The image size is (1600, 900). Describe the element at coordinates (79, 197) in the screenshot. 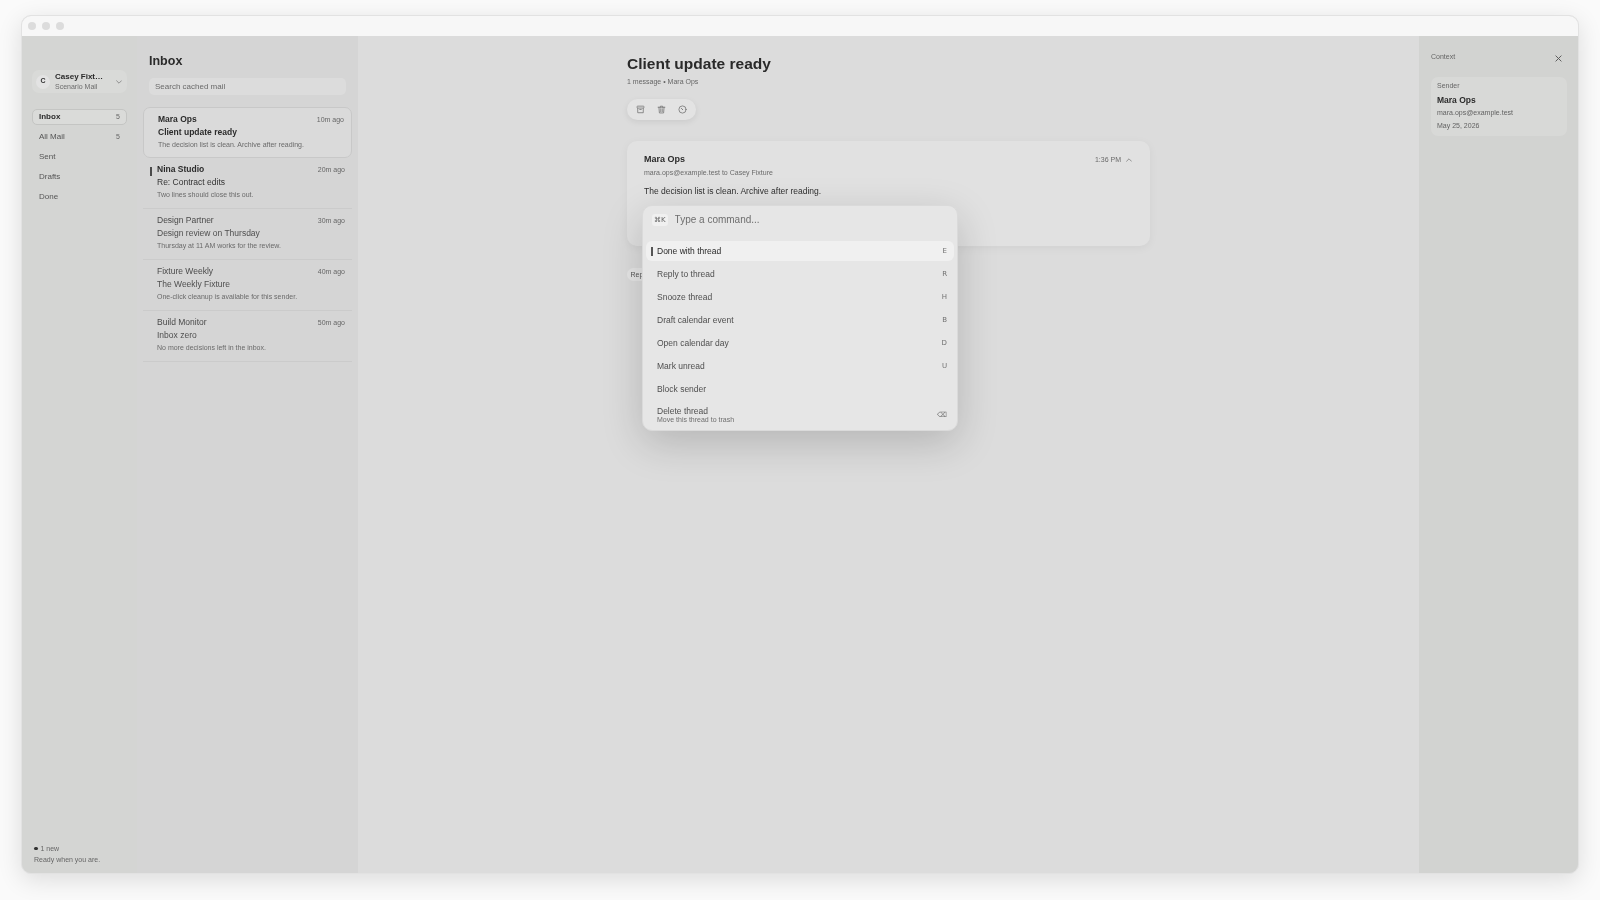

I see `nav-item: Done` at that location.